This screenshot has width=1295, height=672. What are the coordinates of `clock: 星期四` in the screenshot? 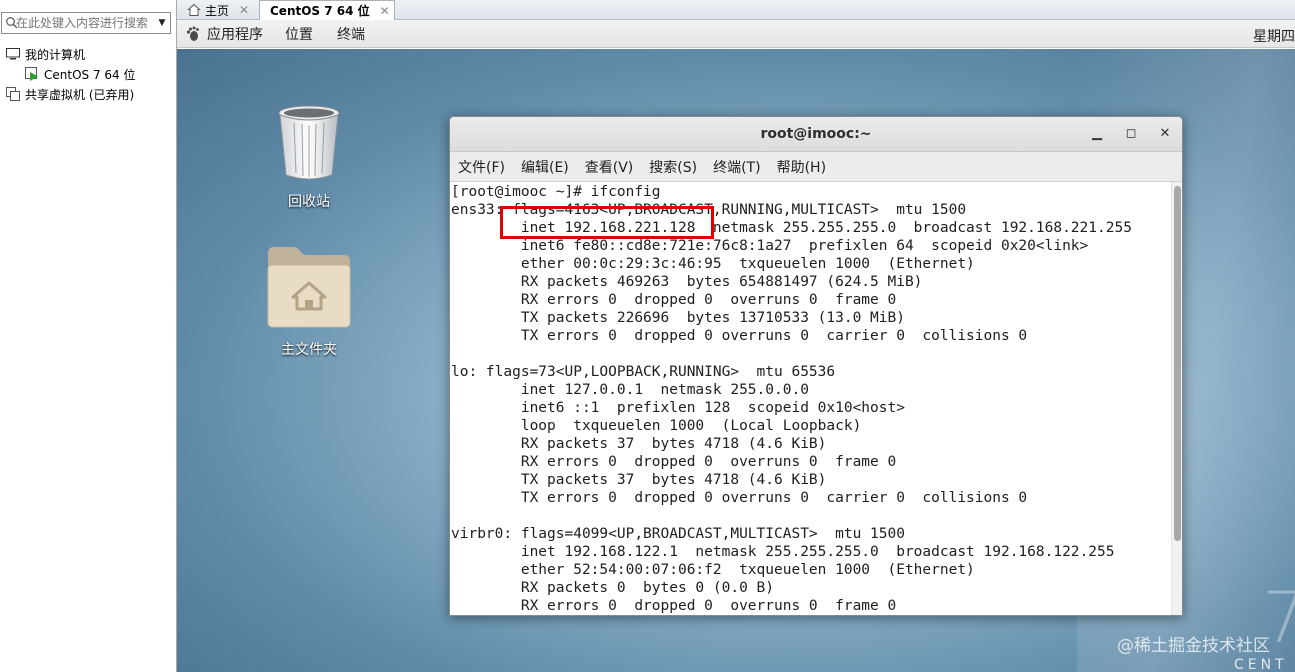 It's located at (1274, 36).